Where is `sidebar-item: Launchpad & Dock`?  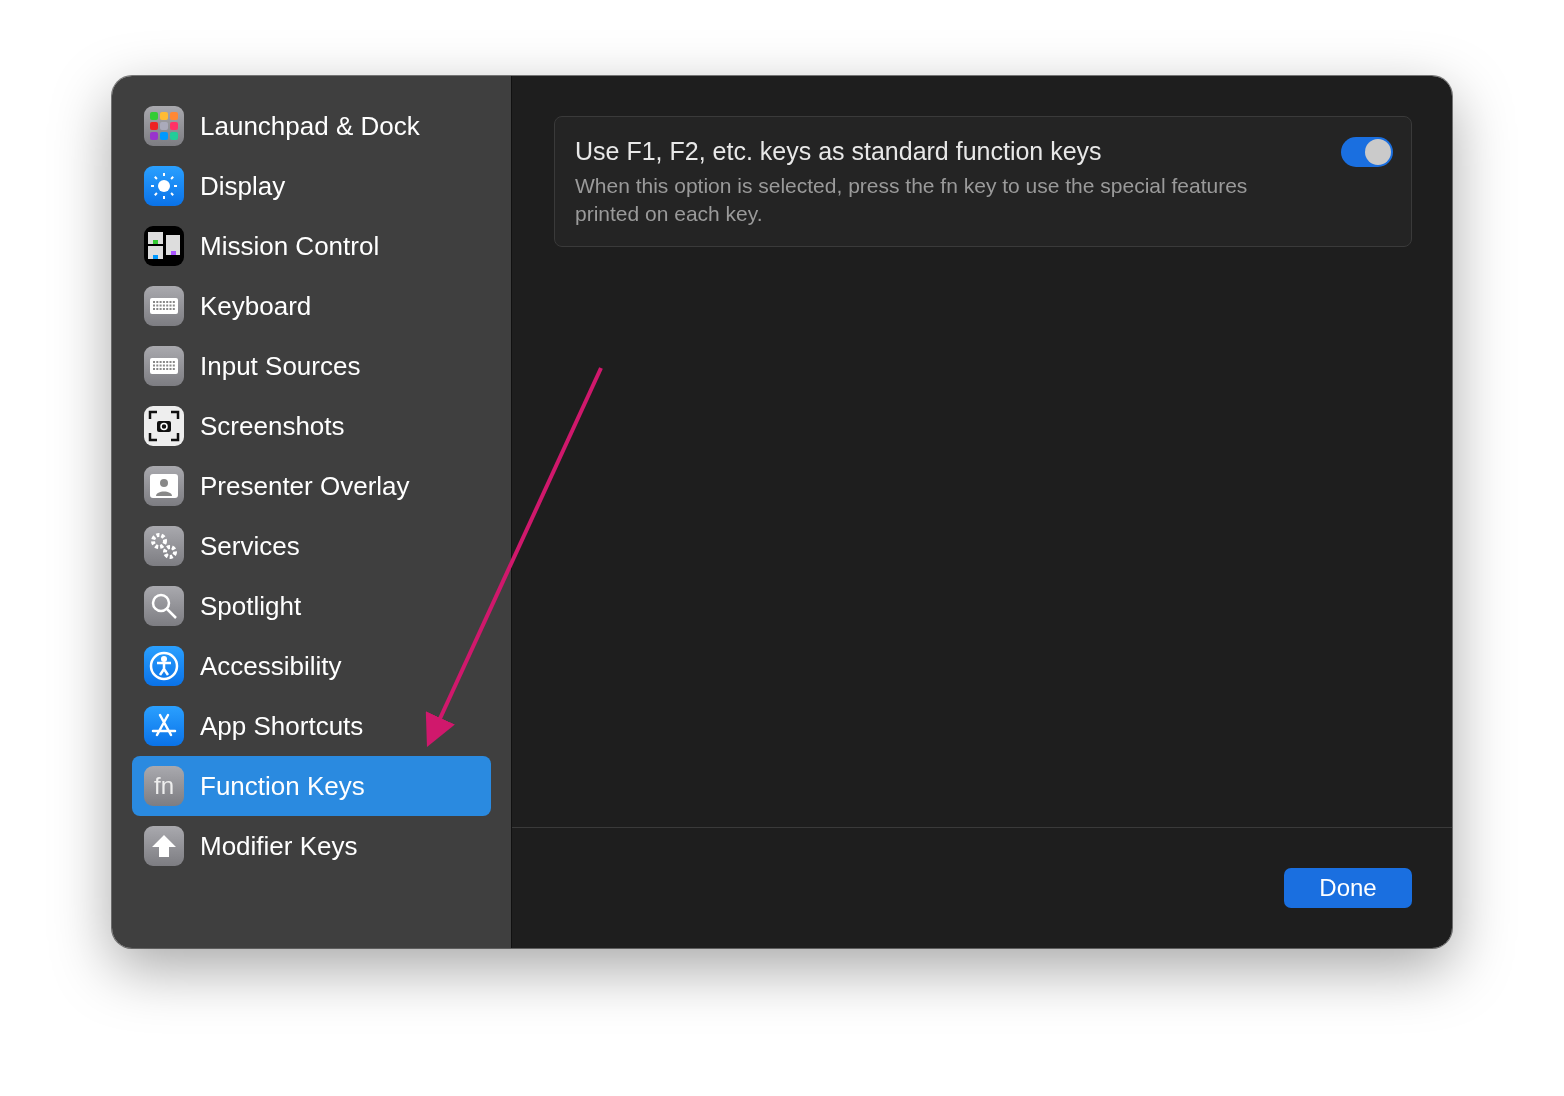 sidebar-item: Launchpad & Dock is located at coordinates (311, 126).